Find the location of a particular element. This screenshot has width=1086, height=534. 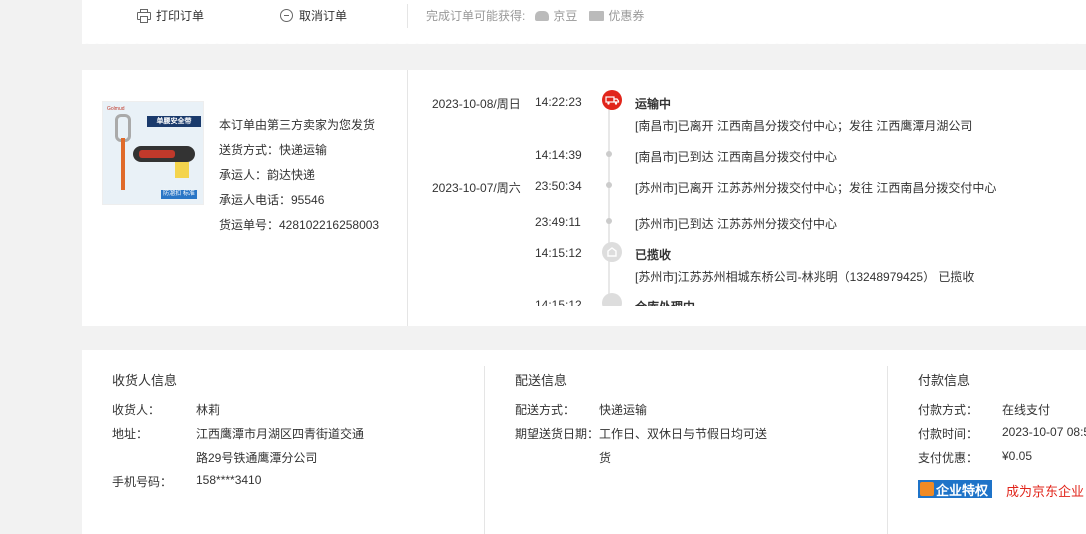

print-order-button: 打印订单 is located at coordinates (170, 15).